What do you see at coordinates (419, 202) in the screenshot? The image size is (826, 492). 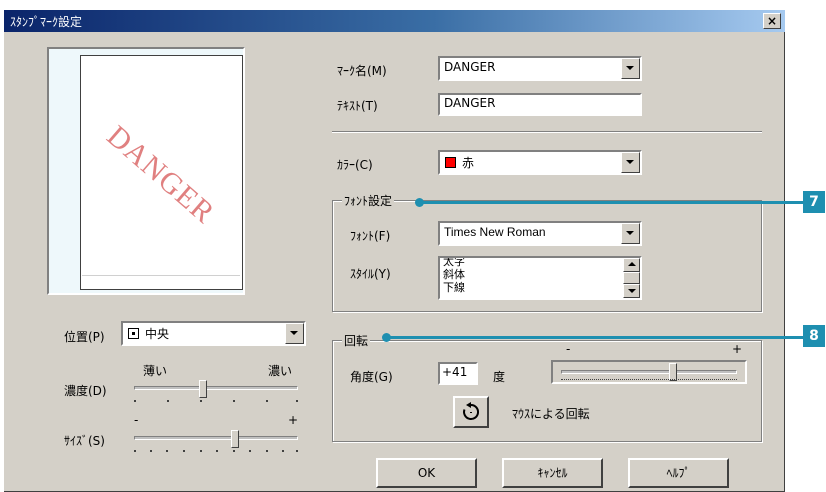 I see `callout-7-dot` at bounding box center [419, 202].